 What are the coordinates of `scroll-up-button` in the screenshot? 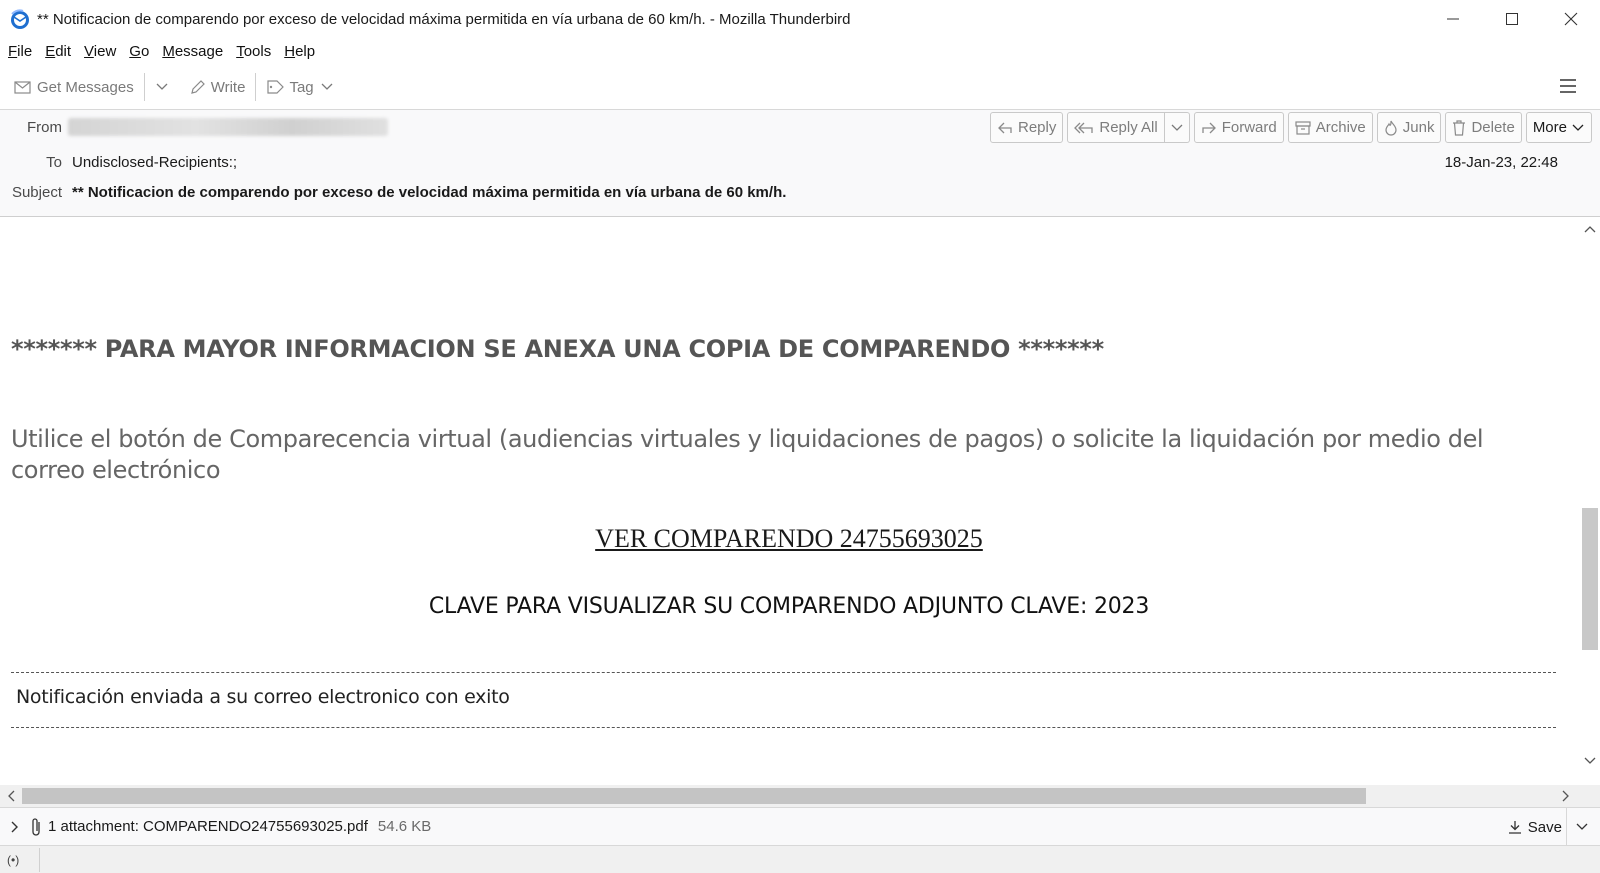 It's located at (1590, 229).